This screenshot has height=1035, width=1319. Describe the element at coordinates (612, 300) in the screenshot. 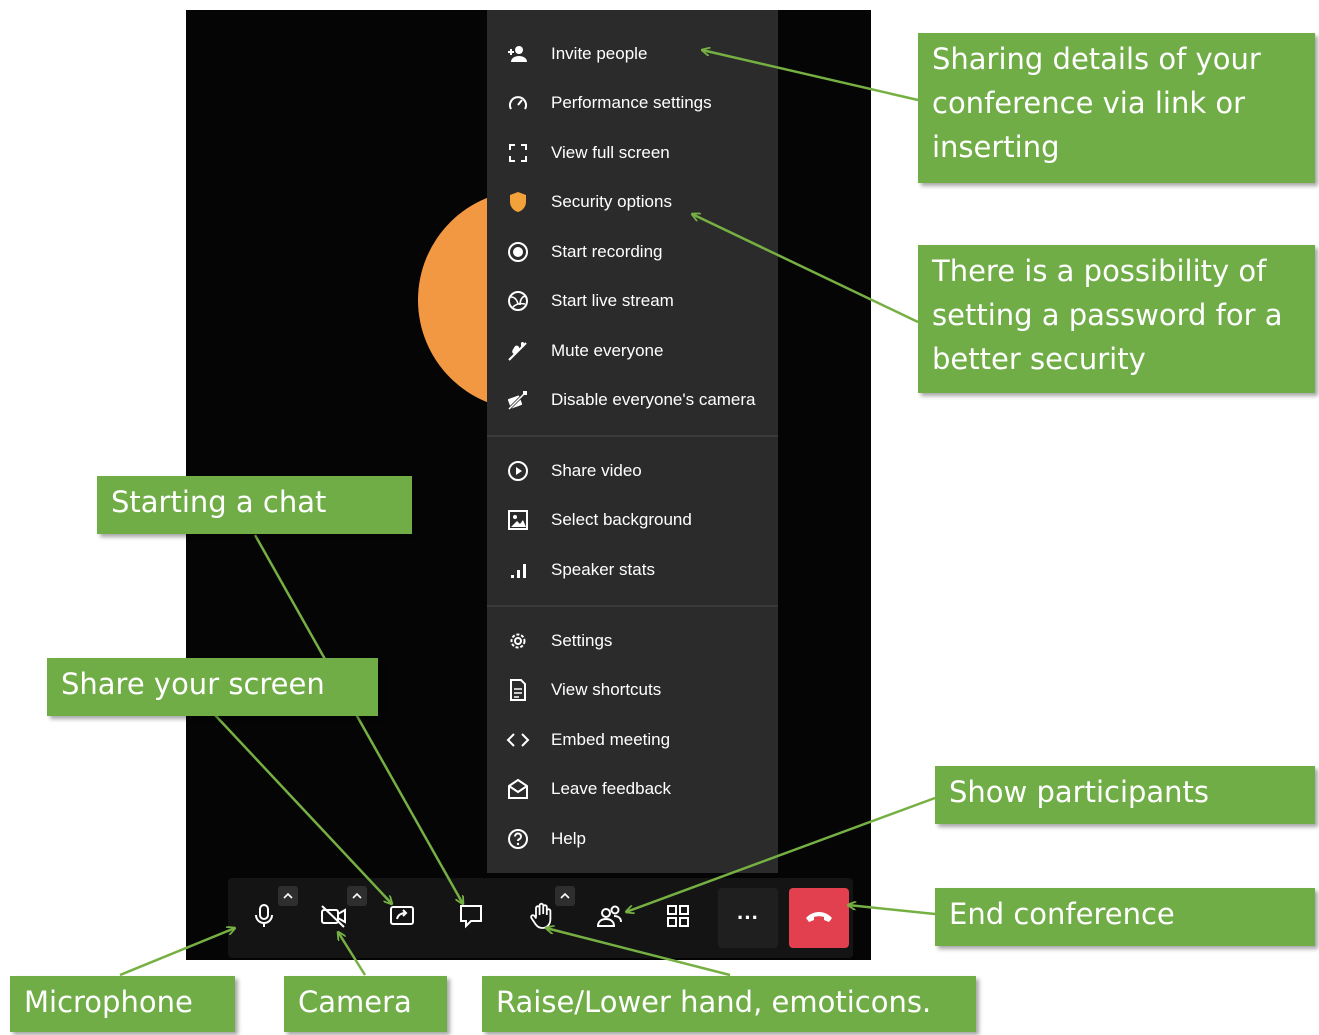

I see `menu-item-label: Start live stream` at that location.